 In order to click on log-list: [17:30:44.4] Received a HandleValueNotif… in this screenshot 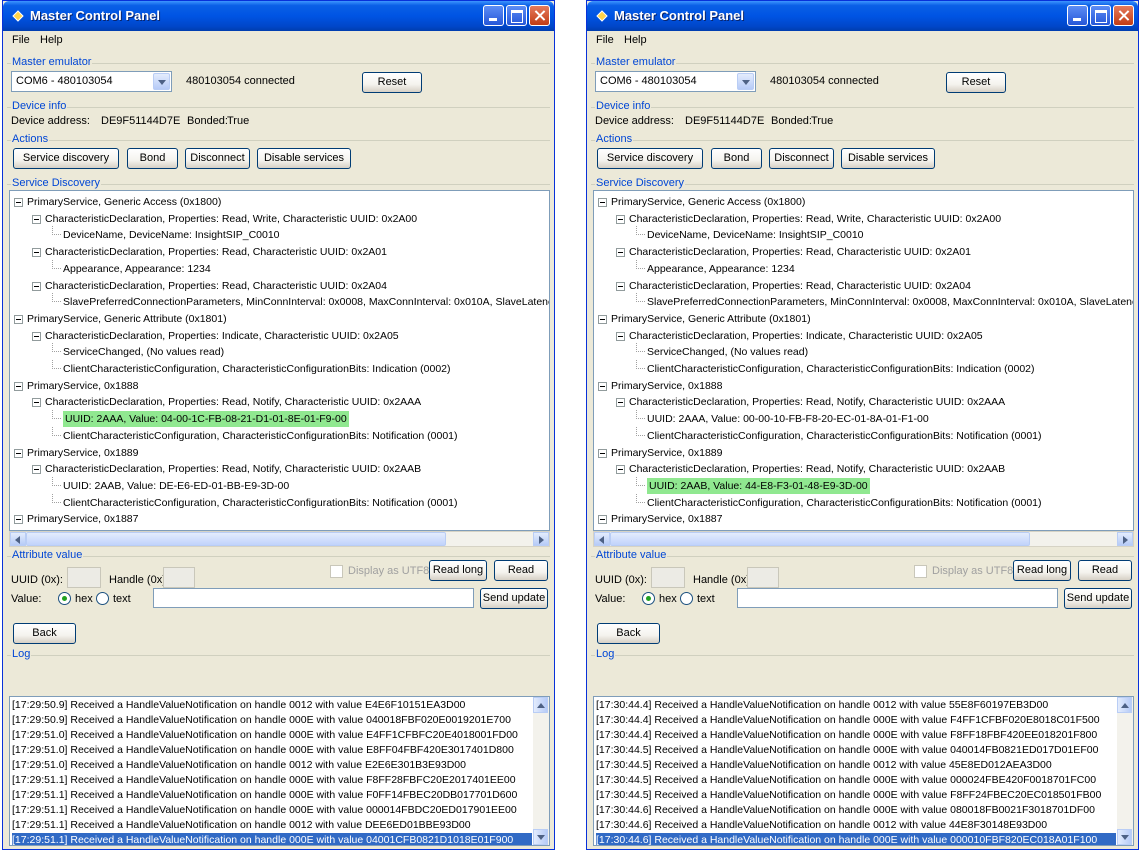, I will do `click(863, 771)`.